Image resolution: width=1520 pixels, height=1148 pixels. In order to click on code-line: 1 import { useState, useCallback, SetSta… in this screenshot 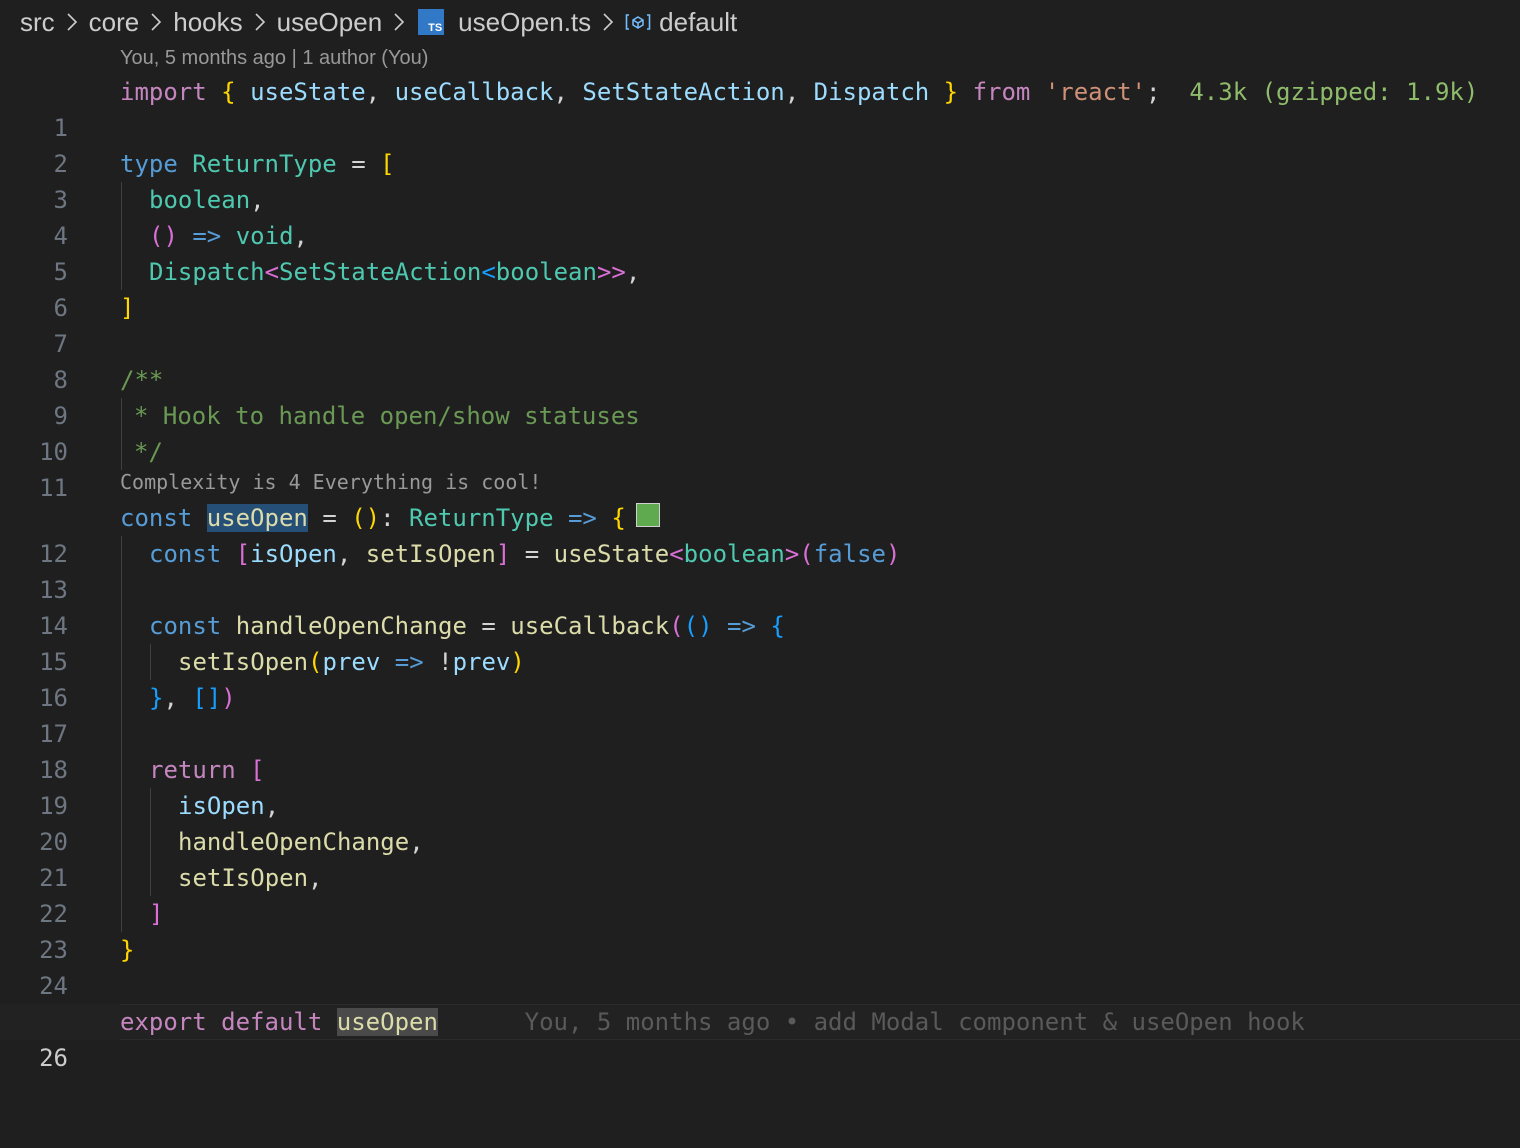, I will do `click(760, 108)`.